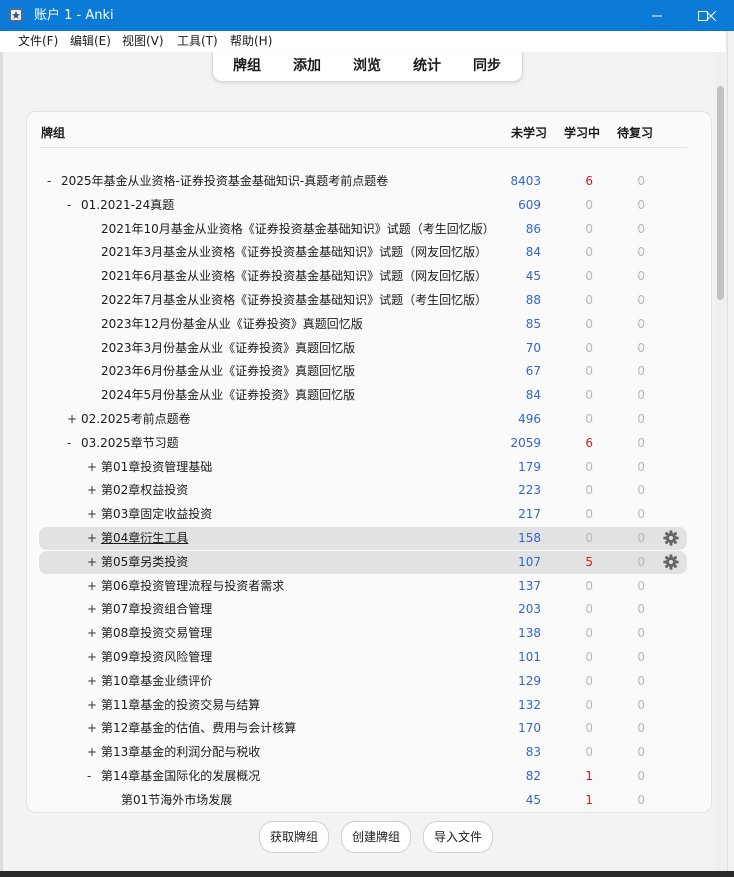  What do you see at coordinates (487, 66) in the screenshot?
I see `toolbar-sync: 同步` at bounding box center [487, 66].